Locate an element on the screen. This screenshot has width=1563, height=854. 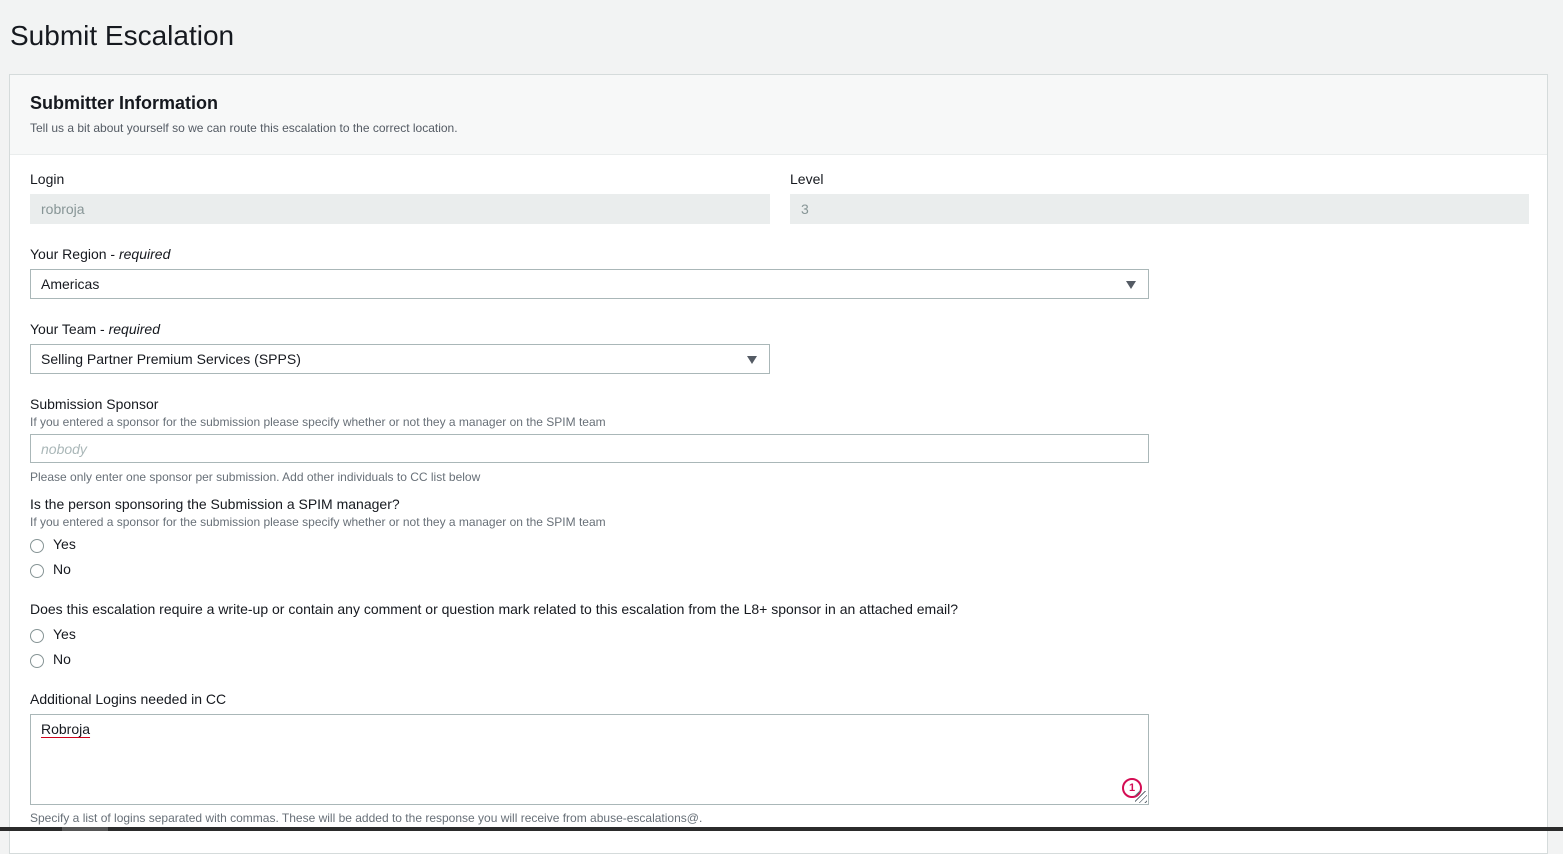
writeup-yes-radio is located at coordinates (37, 636).